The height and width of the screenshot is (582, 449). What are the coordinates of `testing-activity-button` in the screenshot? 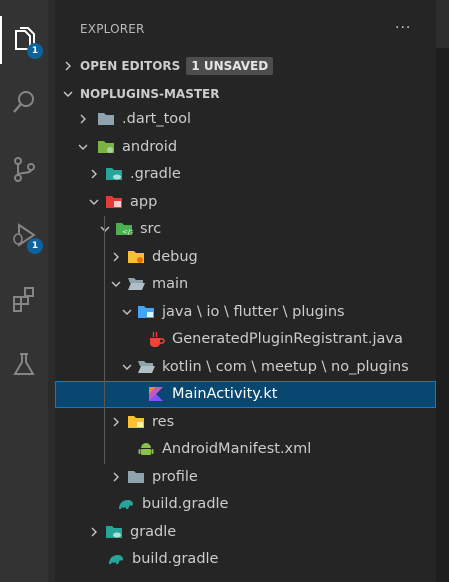 It's located at (24, 364).